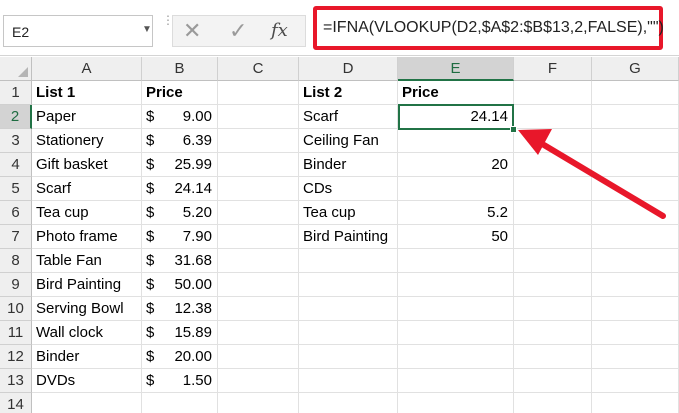 The image size is (679, 413). Describe the element at coordinates (180, 333) in the screenshot. I see `cell-b11: $15.89` at that location.